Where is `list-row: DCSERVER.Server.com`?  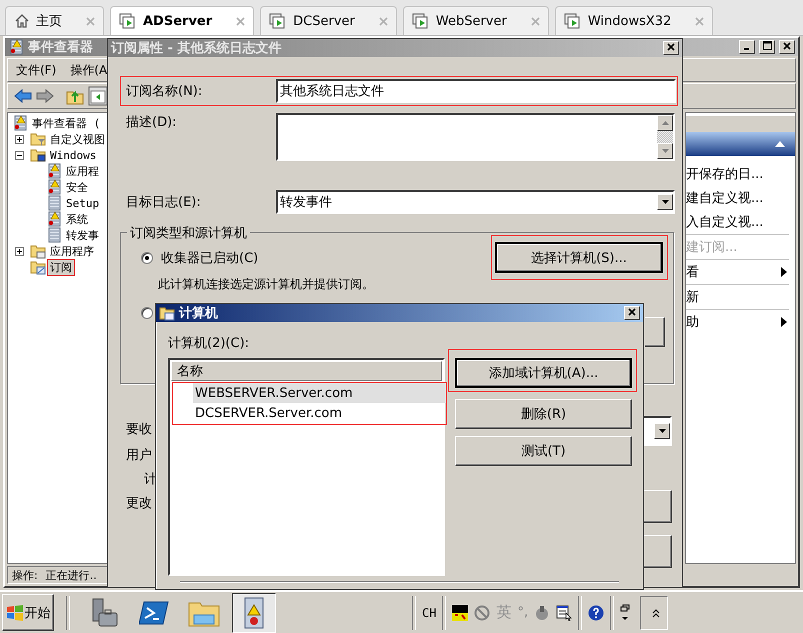 list-row: DCSERVER.Server.com is located at coordinates (319, 413).